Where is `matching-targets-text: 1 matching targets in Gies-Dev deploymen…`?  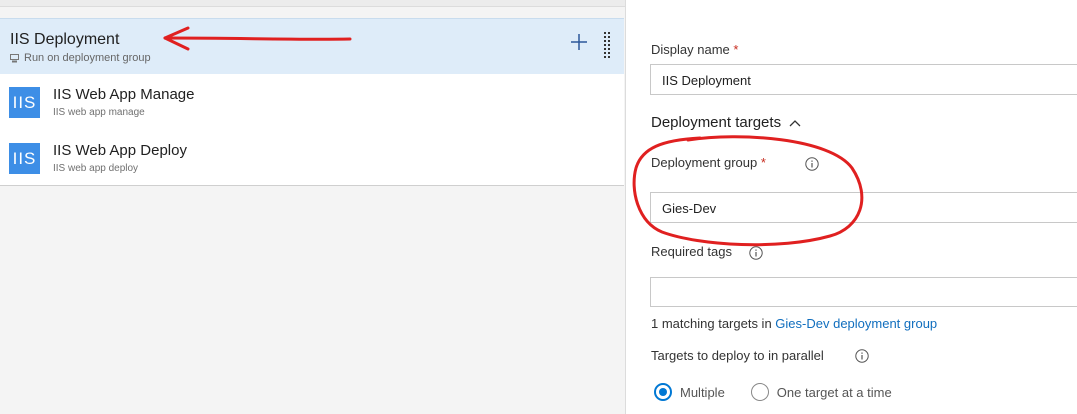
matching-targets-text: 1 matching targets in Gies-Dev deploymen… is located at coordinates (794, 323).